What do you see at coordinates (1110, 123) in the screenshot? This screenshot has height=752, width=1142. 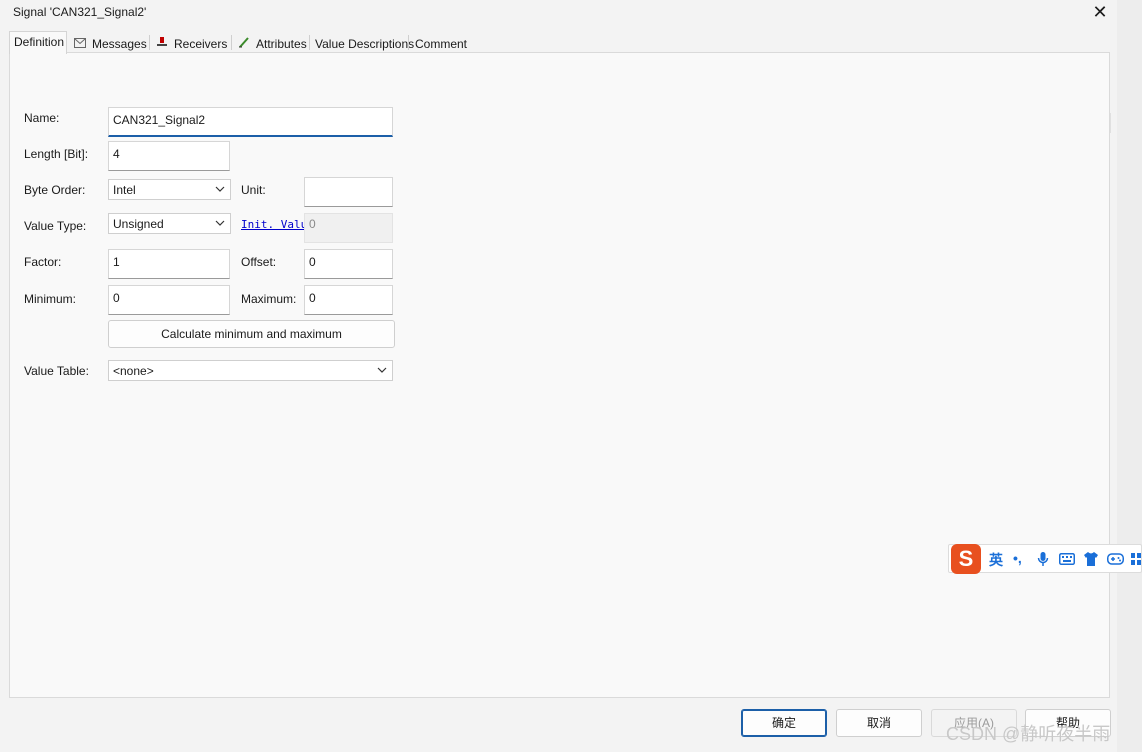 I see `panel-edge` at bounding box center [1110, 123].